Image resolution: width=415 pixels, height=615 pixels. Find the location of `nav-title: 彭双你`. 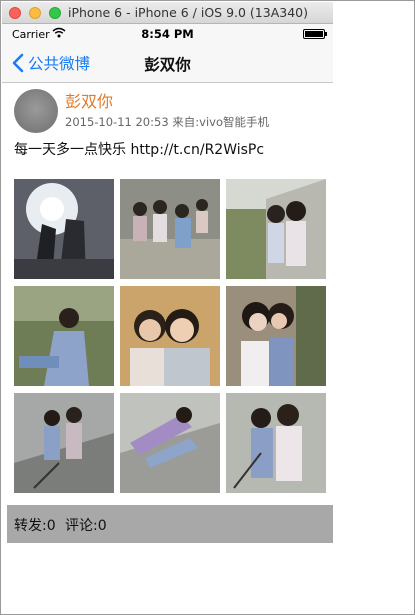

nav-title: 彭双你 is located at coordinates (167, 65).